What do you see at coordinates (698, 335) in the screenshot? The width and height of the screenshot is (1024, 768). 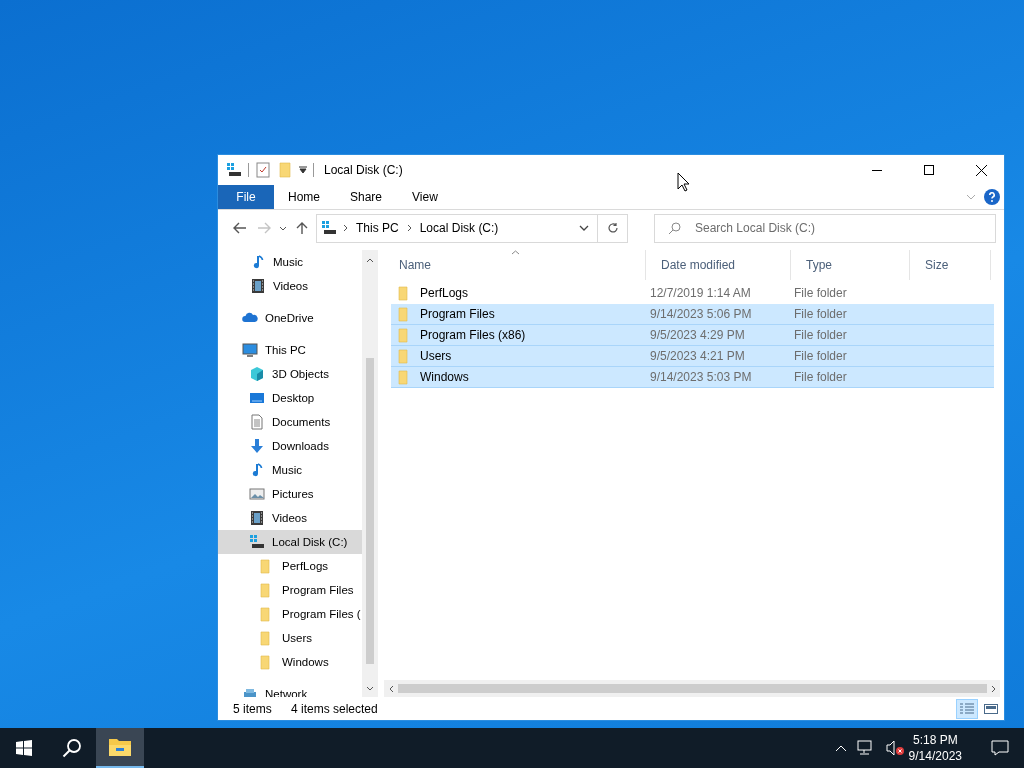 I see `date-modified: 9/5/2023 4:29 PM` at bounding box center [698, 335].